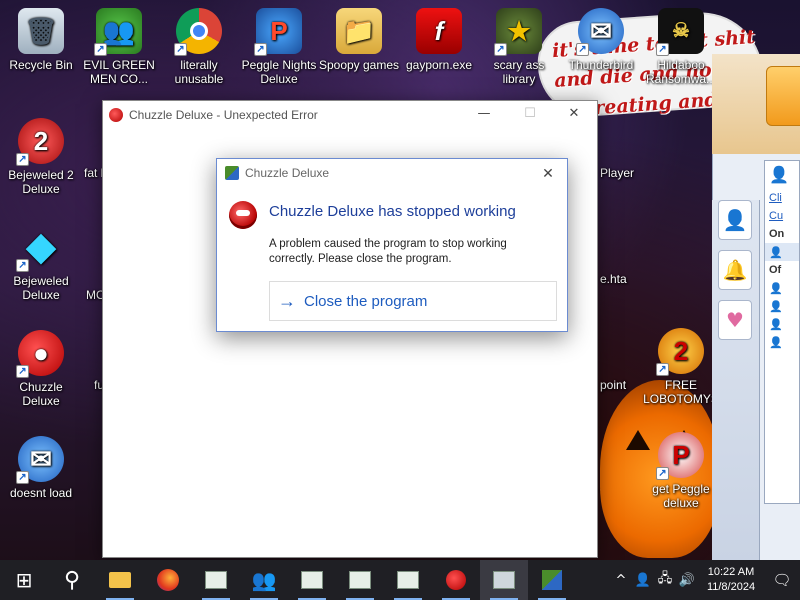 Image resolution: width=800 pixels, height=600 pixels. Describe the element at coordinates (287, 173) in the screenshot. I see `dialog-title: Chuzzle Deluxe` at that location.